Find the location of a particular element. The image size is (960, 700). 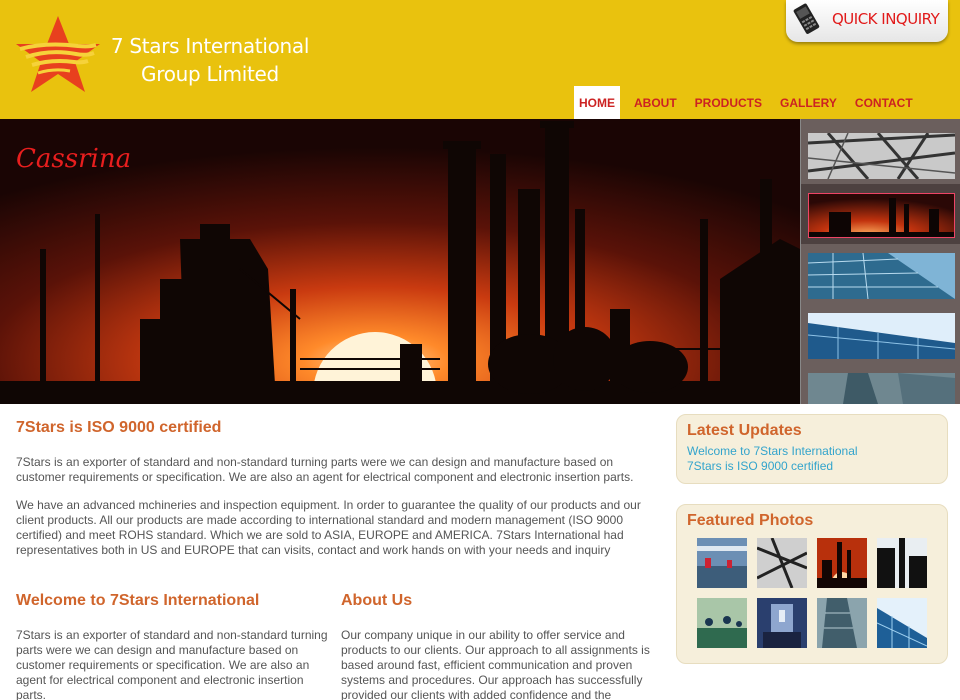

quick-inquiry-label: QUICK INQUIRY is located at coordinates (886, 19).